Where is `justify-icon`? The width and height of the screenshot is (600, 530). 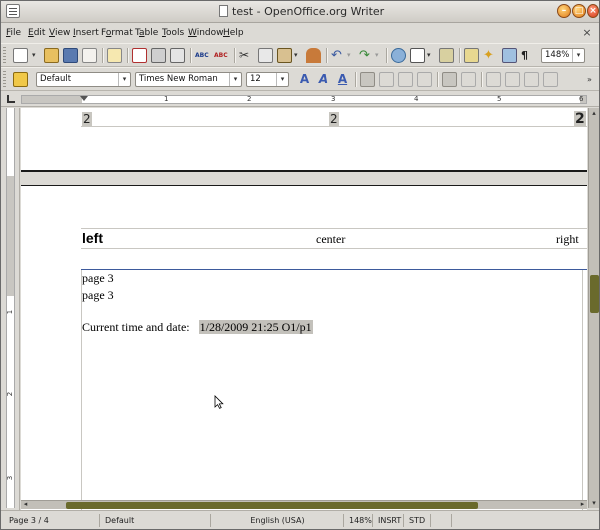 justify-icon is located at coordinates (424, 79).